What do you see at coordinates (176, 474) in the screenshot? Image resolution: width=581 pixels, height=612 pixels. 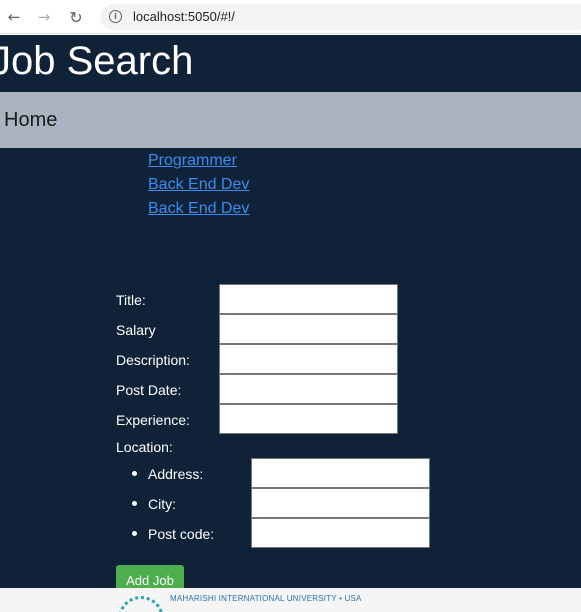 I see `address-label: Address:` at bounding box center [176, 474].